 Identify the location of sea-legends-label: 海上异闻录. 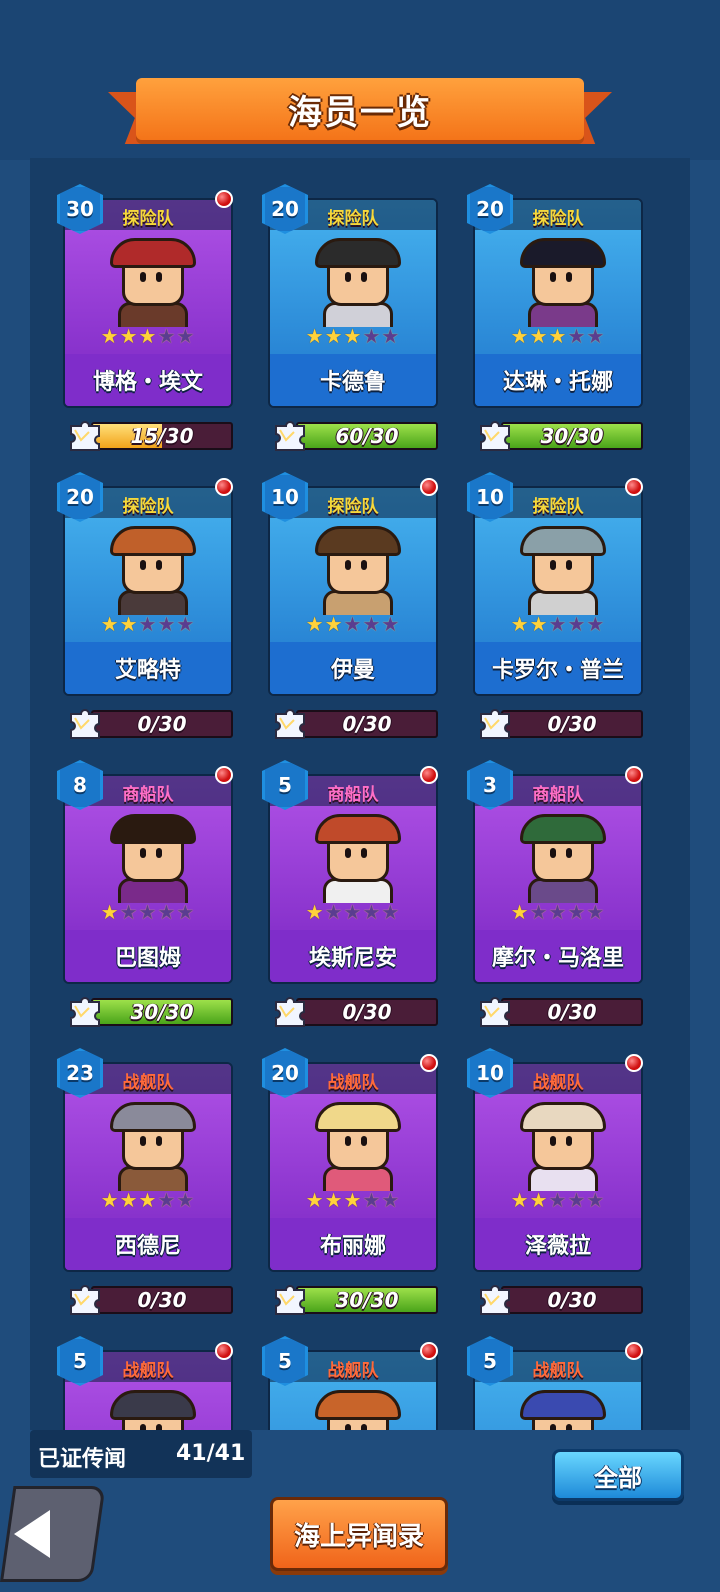
(358, 1536).